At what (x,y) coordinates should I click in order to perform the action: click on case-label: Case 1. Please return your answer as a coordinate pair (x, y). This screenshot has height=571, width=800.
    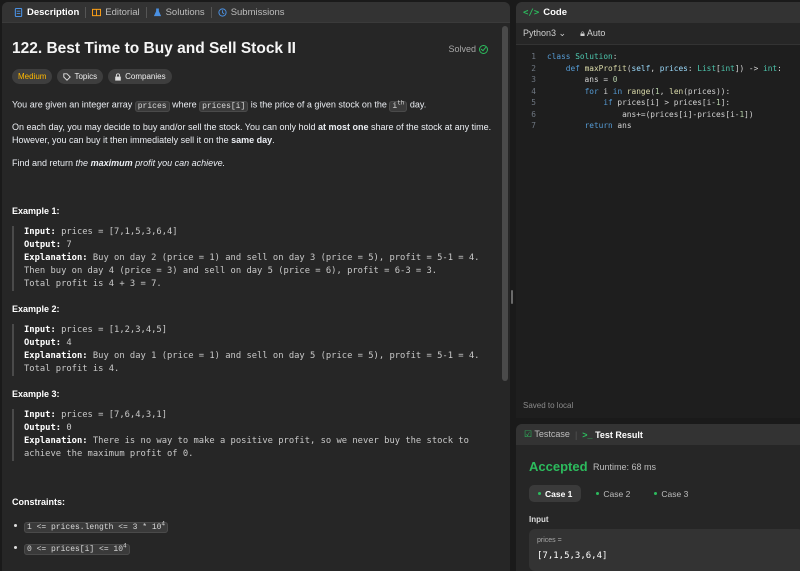
    Looking at the image, I should click on (559, 493).